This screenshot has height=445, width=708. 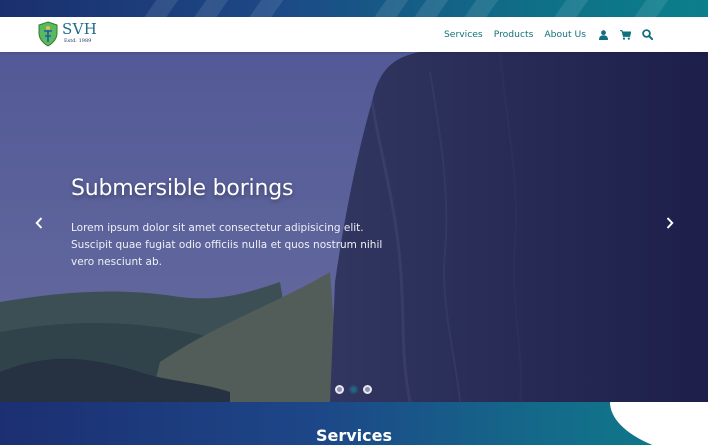 I want to click on nav-link-products: Products, so click(x=514, y=34).